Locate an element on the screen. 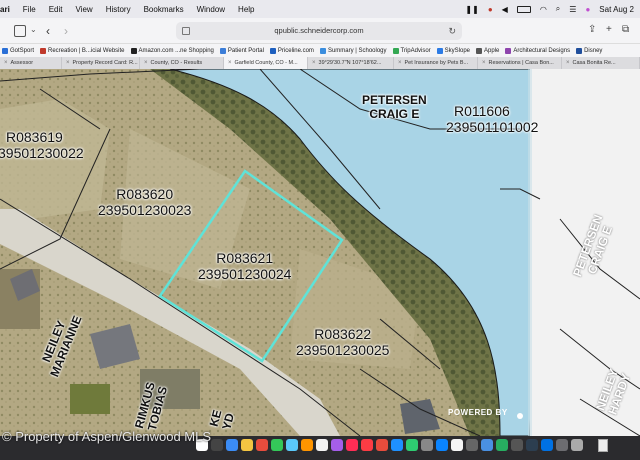  bookmark-label: Summary | Schoology is located at coordinates (357, 50).